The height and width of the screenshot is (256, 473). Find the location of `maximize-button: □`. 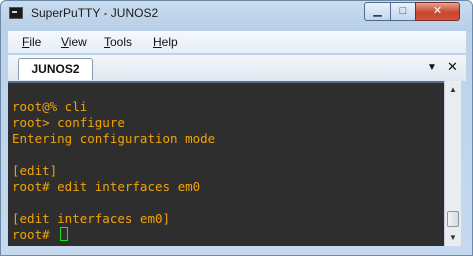

maximize-button: □ is located at coordinates (403, 11).